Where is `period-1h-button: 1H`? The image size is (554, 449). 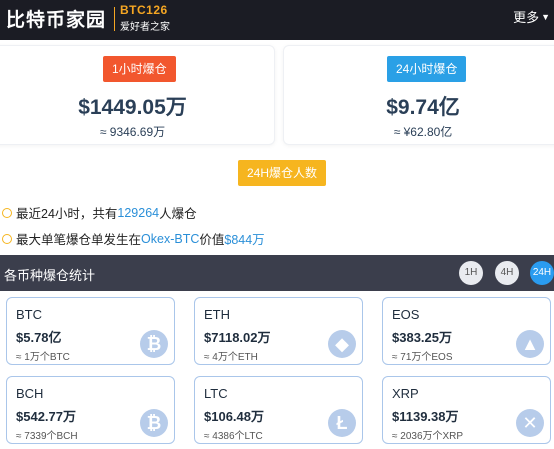
period-1h-button: 1H is located at coordinates (471, 273).